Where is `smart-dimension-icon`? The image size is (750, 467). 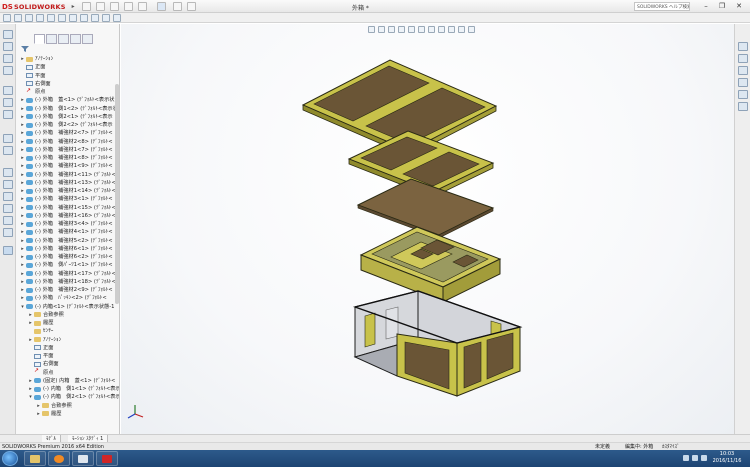 smart-dimension-icon is located at coordinates (7, 18).